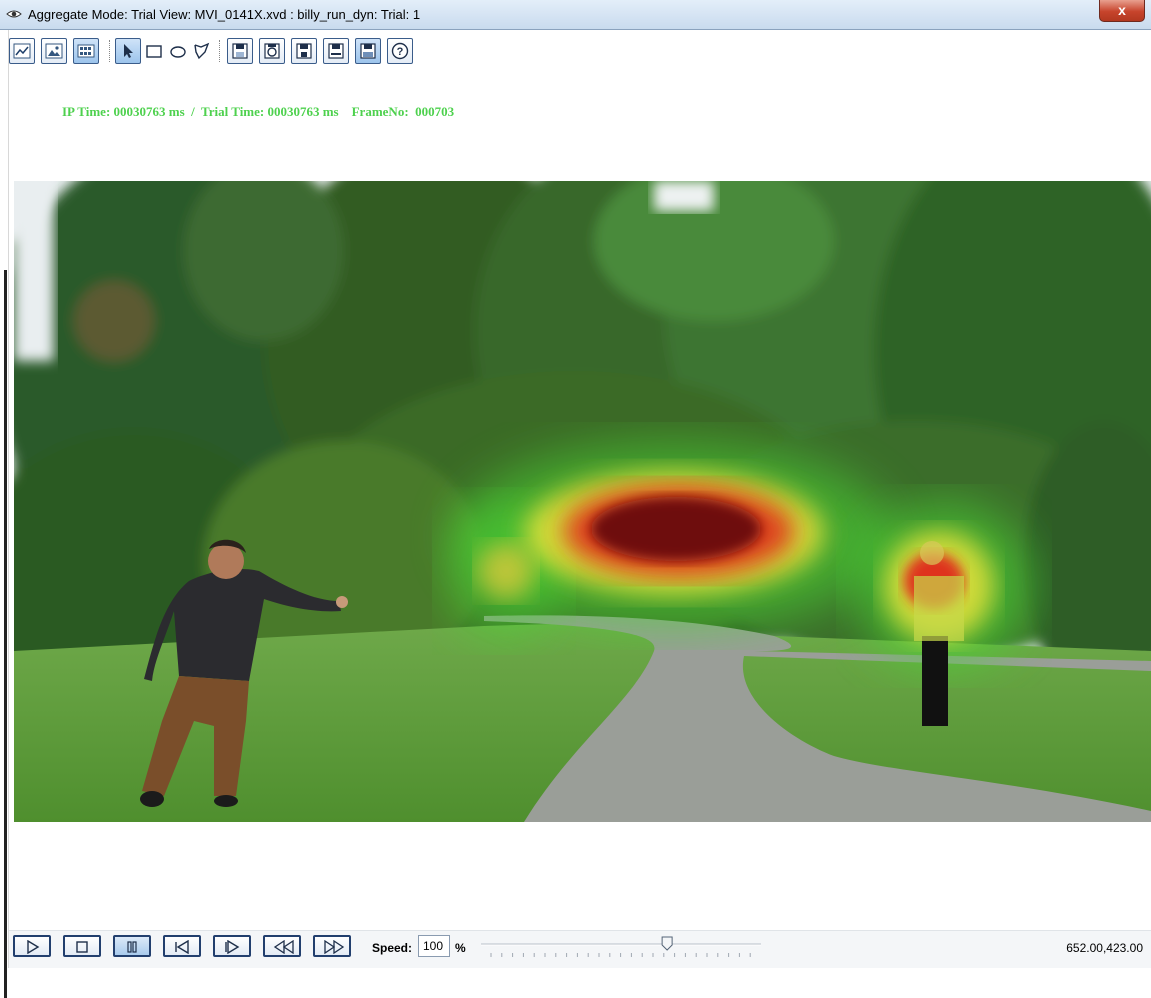  I want to click on speed-label: Speed:, so click(392, 948).